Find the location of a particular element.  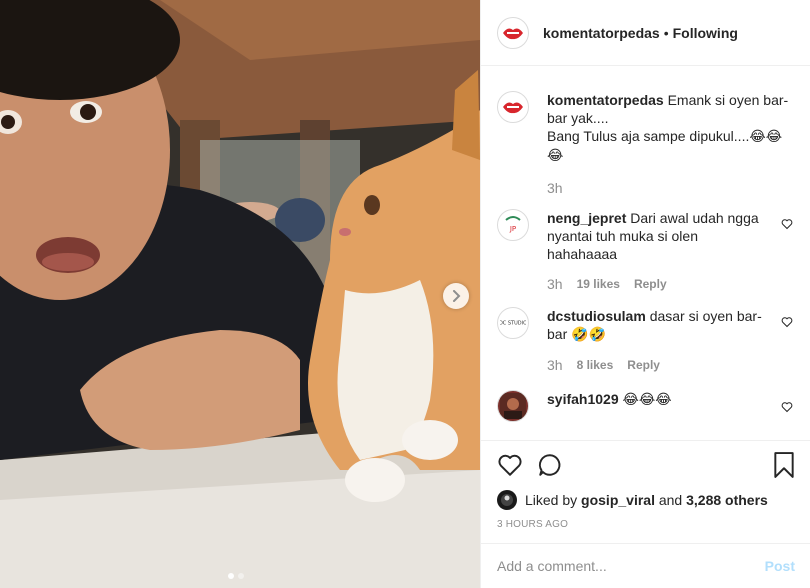

comment-avatar: JP is located at coordinates (513, 225).